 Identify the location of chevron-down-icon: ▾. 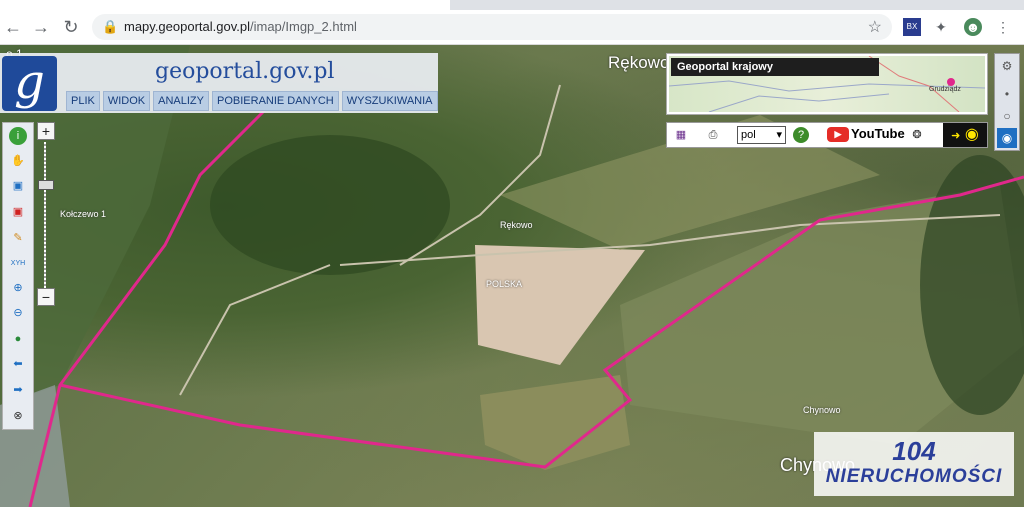
(779, 135).